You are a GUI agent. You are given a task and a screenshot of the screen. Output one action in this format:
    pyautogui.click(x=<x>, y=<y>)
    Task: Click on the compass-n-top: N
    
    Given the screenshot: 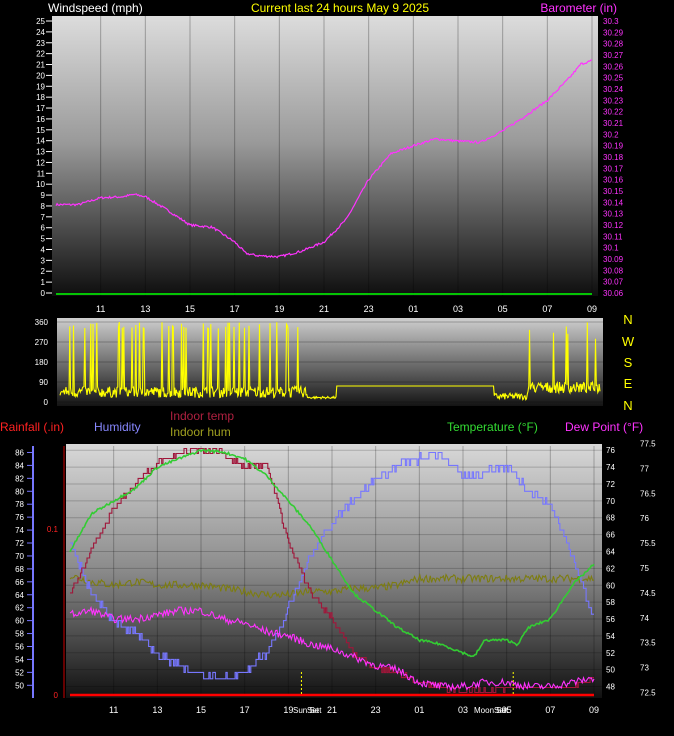 What is the action you would take?
    pyautogui.click(x=627, y=319)
    